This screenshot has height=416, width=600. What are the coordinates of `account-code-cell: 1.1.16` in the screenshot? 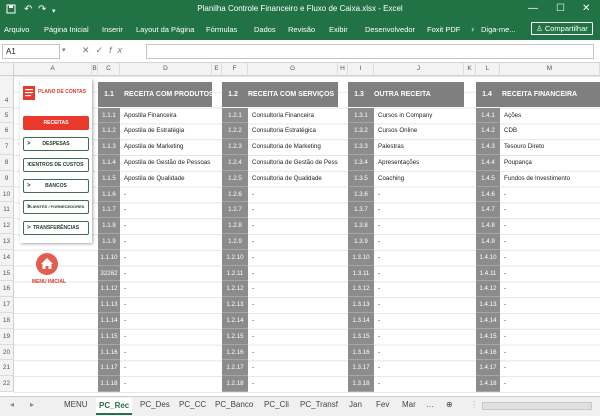 It's located at (109, 352).